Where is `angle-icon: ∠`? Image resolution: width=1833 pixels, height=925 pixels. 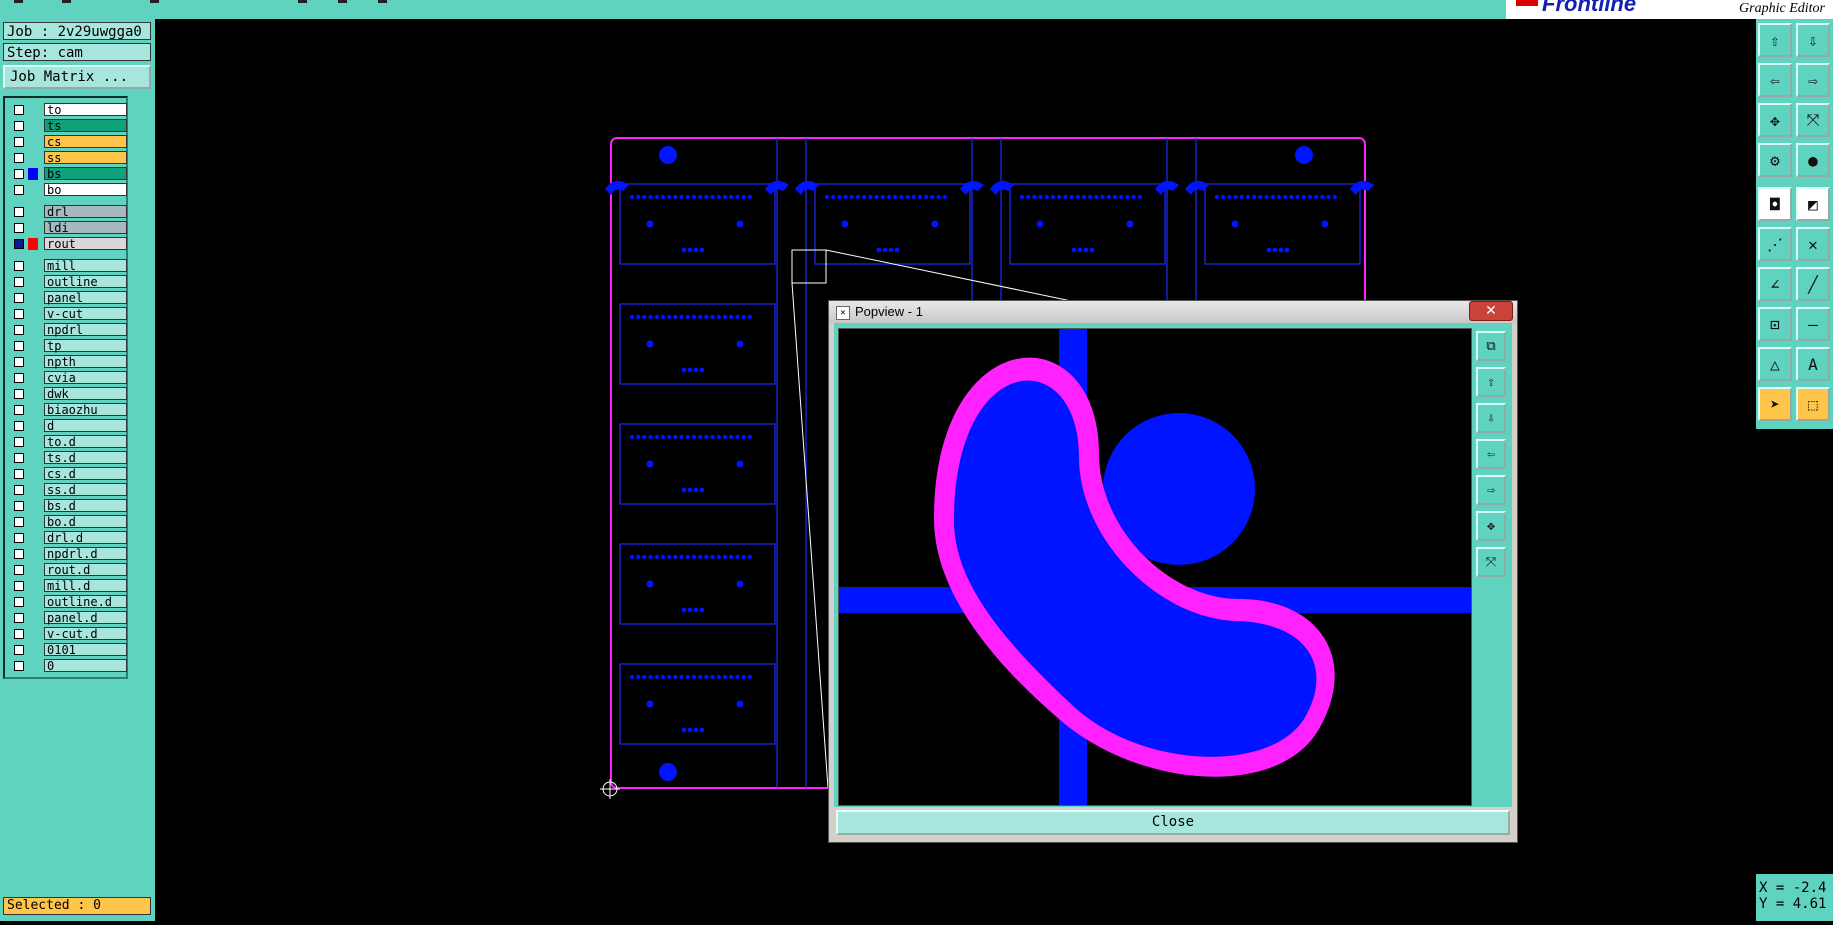
angle-icon: ∠ is located at coordinates (1775, 284).